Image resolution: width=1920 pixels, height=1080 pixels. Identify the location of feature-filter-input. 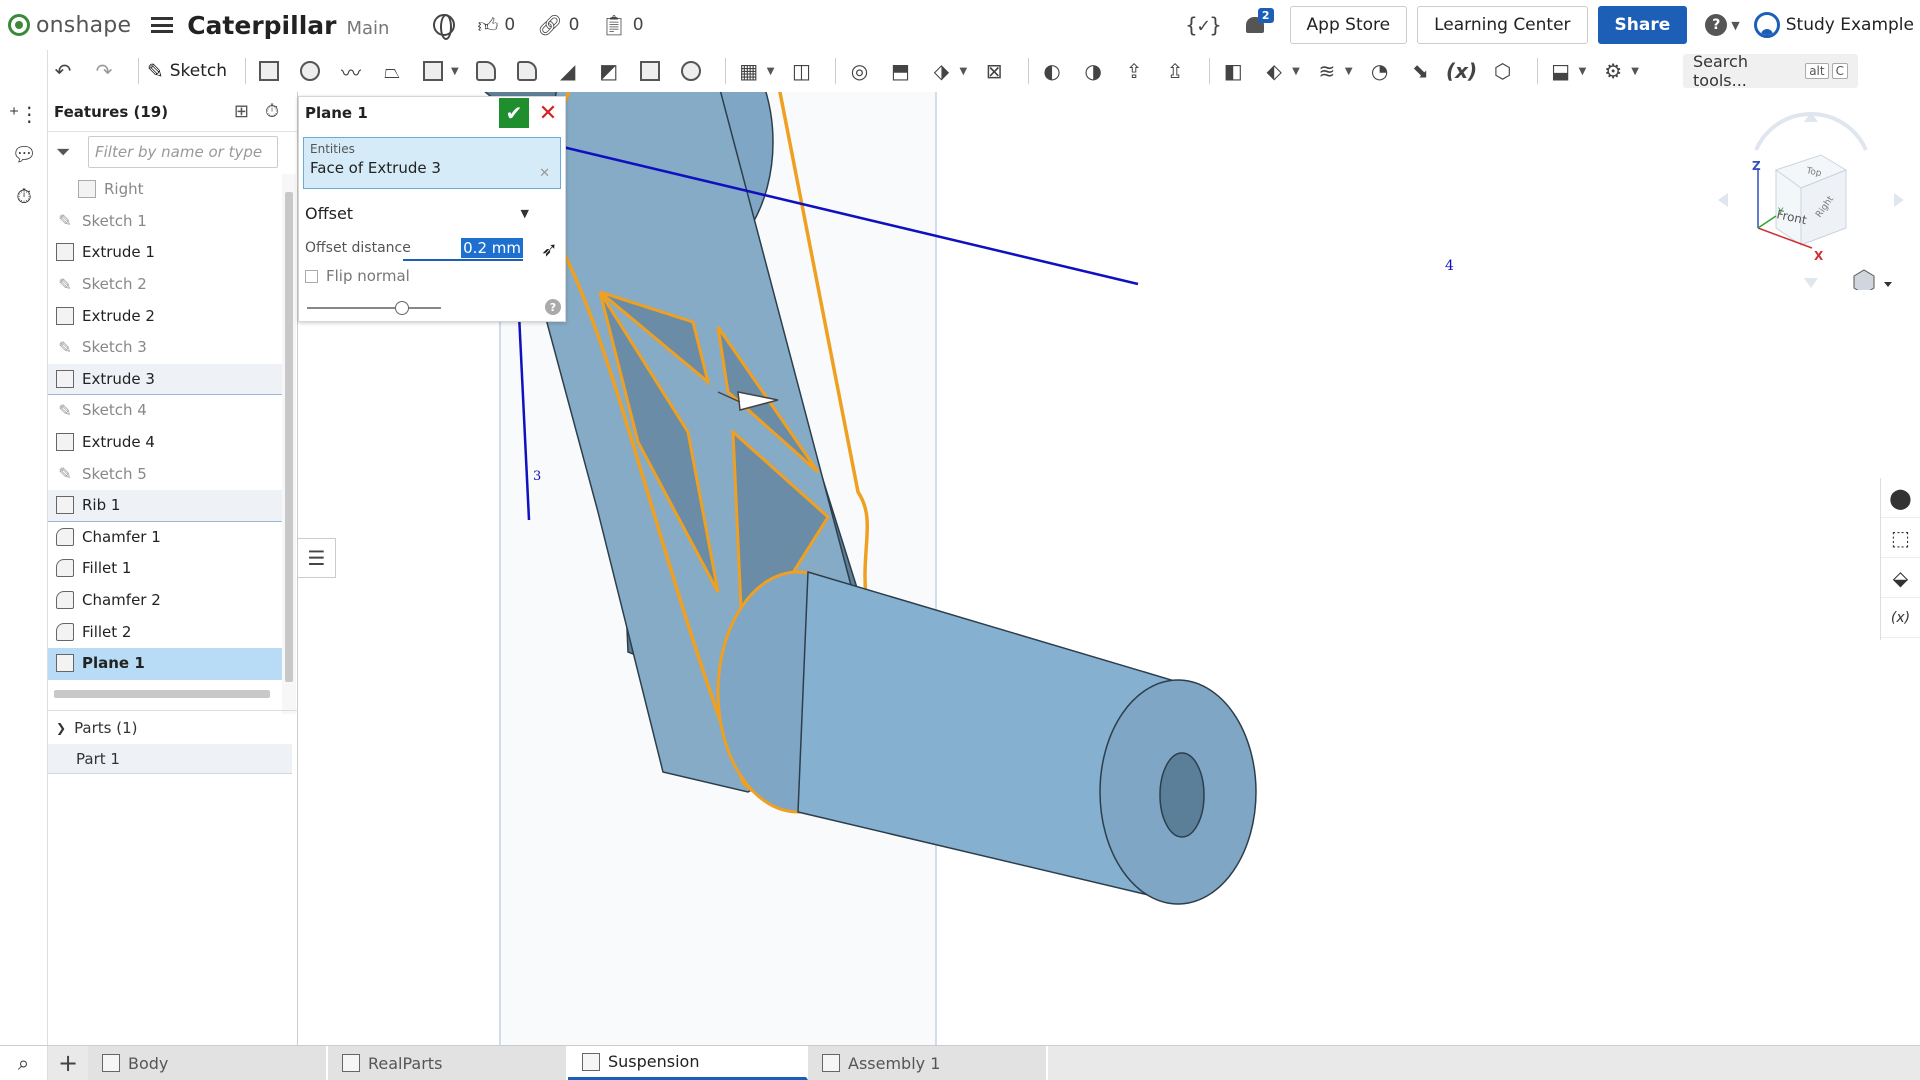
(183, 152).